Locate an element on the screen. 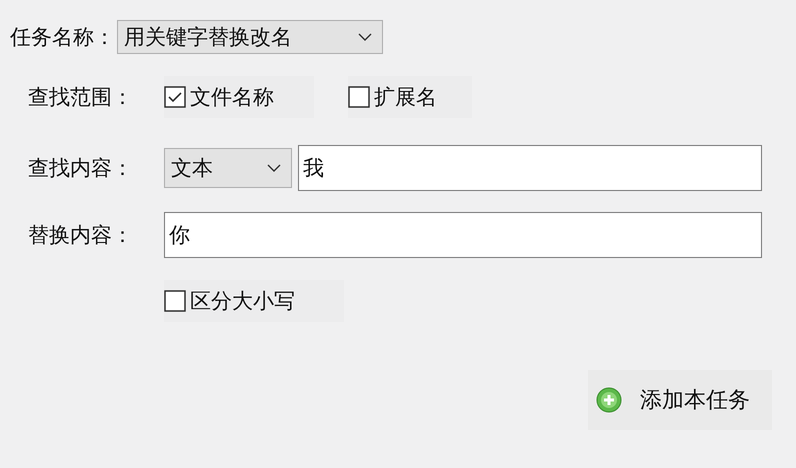 Image resolution: width=796 pixels, height=468 pixels. find-mode-dropdown: 文本 is located at coordinates (228, 168).